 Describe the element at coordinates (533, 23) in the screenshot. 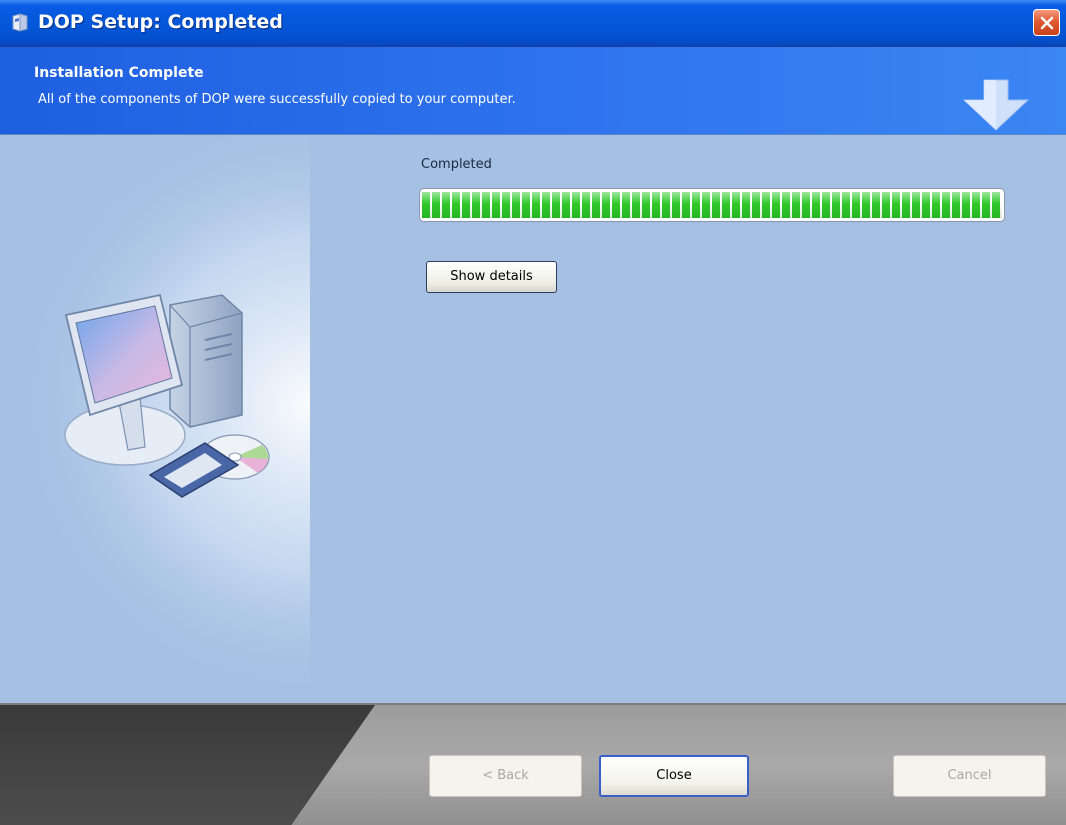

I see `title-bar: DOP Setup: Completed` at that location.